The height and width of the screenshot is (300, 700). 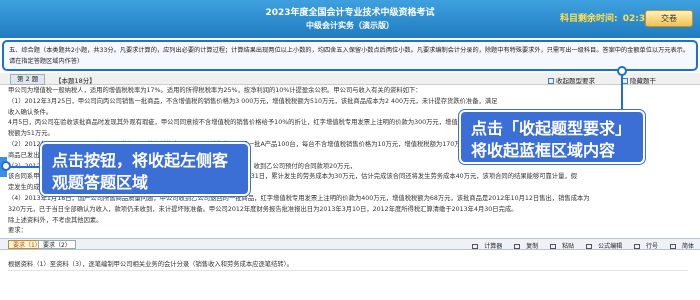 I want to click on calculator-icon, so click(x=475, y=246).